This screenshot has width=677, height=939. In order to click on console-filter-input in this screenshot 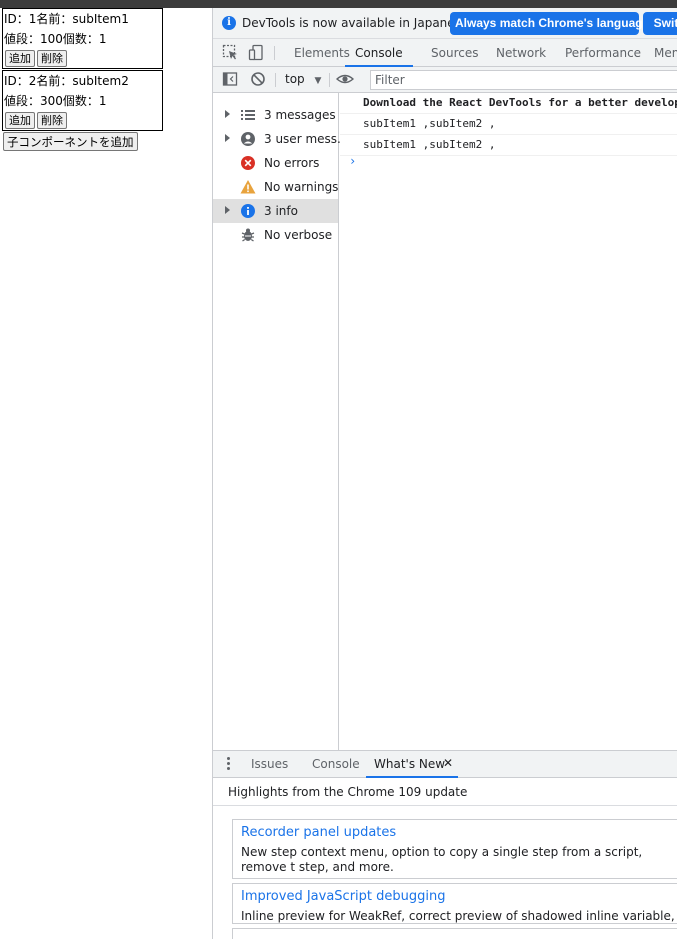, I will do `click(523, 80)`.